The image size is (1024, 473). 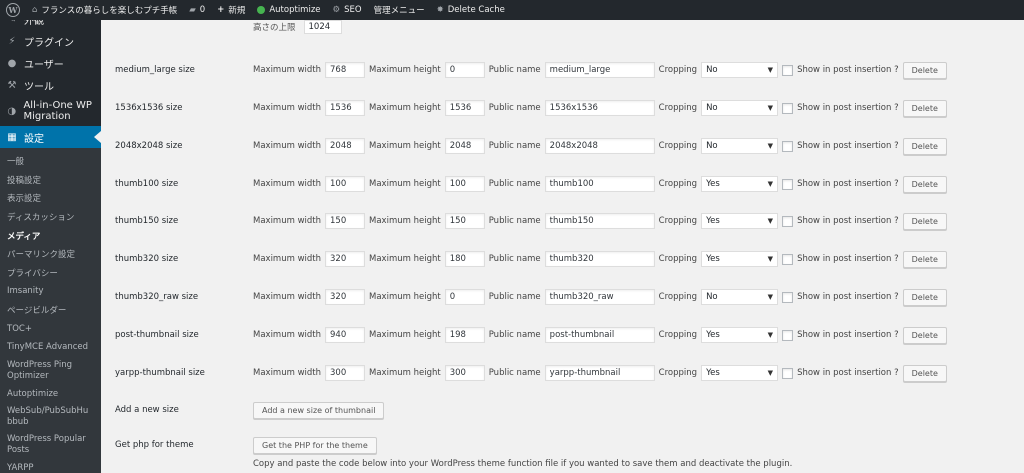 I want to click on max-width-input: 150, so click(x=345, y=221).